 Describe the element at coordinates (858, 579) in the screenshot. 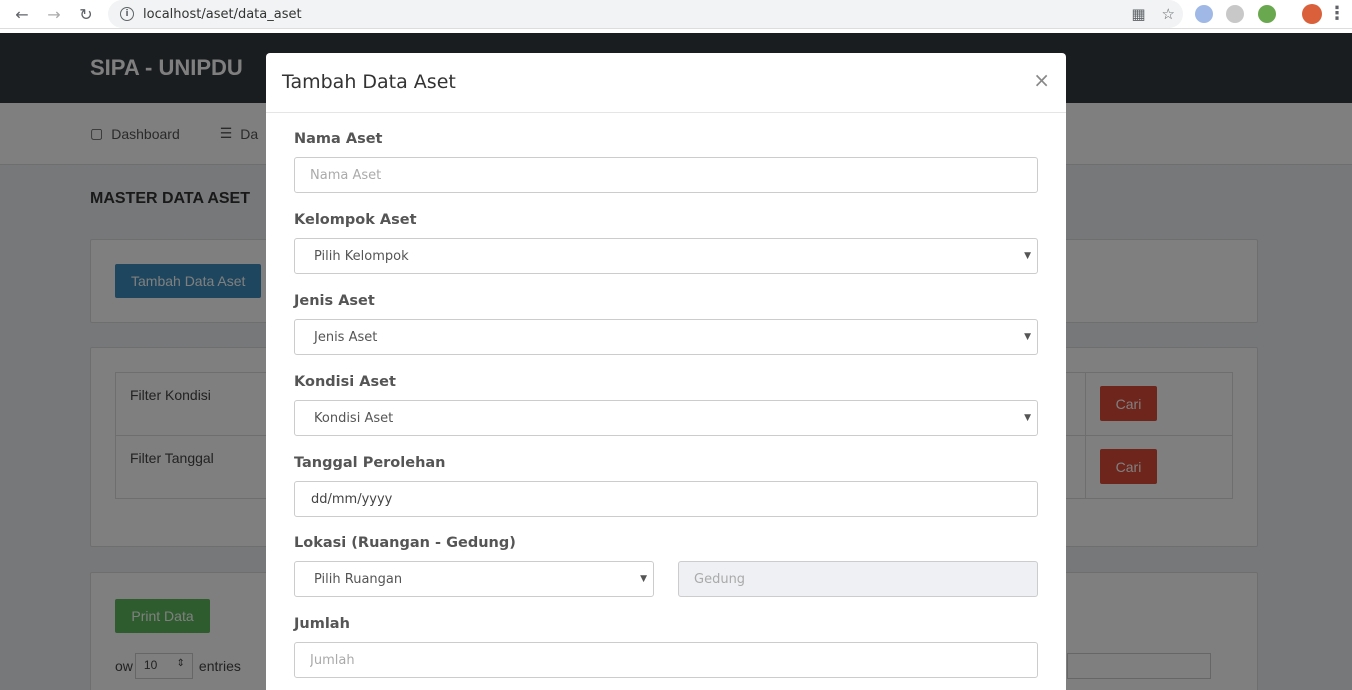

I see `gedung-input` at that location.